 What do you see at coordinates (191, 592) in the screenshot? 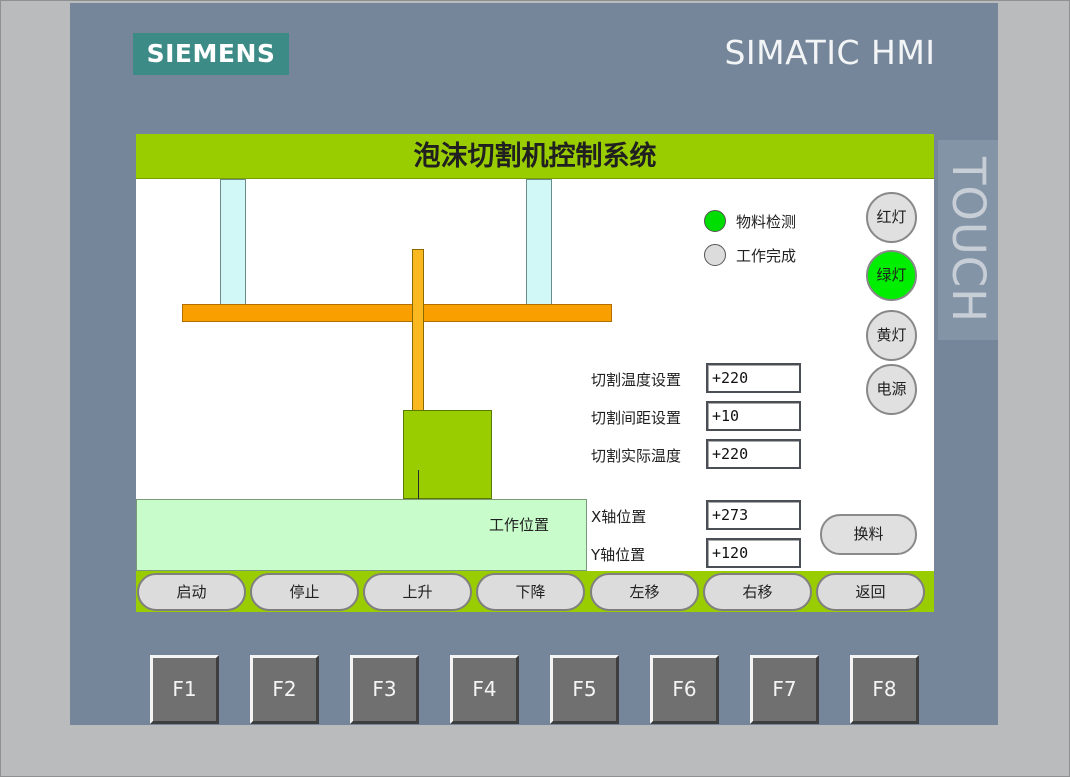
I see `start-button: 启动` at bounding box center [191, 592].